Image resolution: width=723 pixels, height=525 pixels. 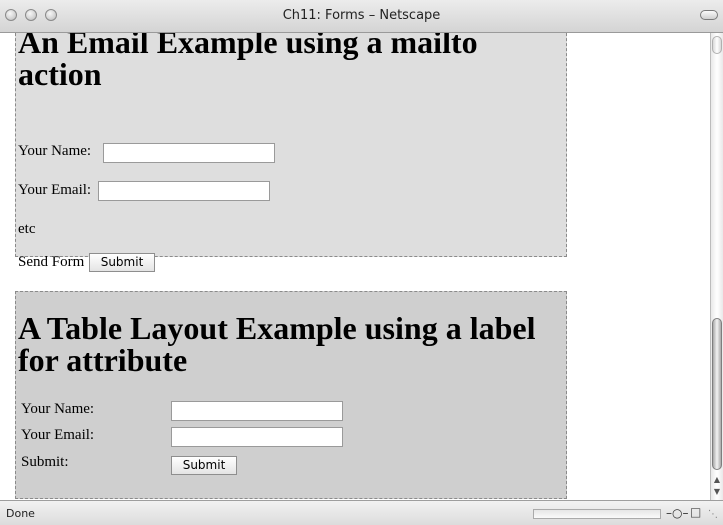 I want to click on table-your-name-label: Your Name:, so click(x=58, y=409).